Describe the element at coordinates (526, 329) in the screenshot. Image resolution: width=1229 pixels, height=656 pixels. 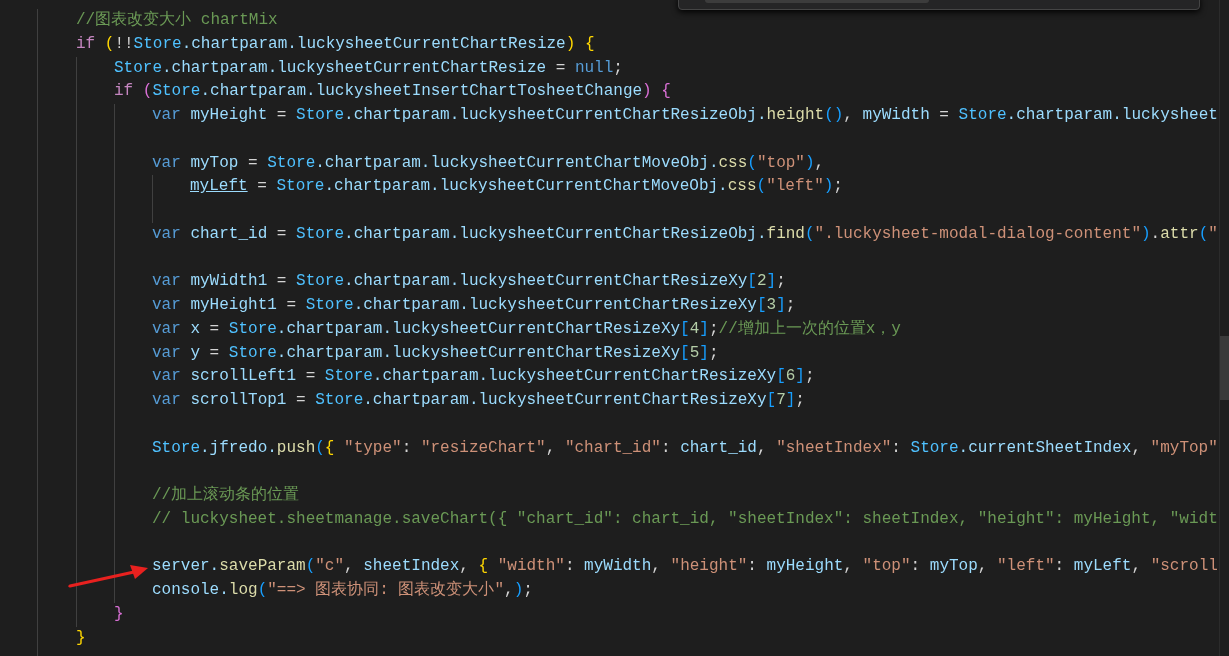
I see `code-line: var x = Store.chartparam.luckysheetCurrentChartResizeXy[4];//增加上一次的位置x，y` at that location.